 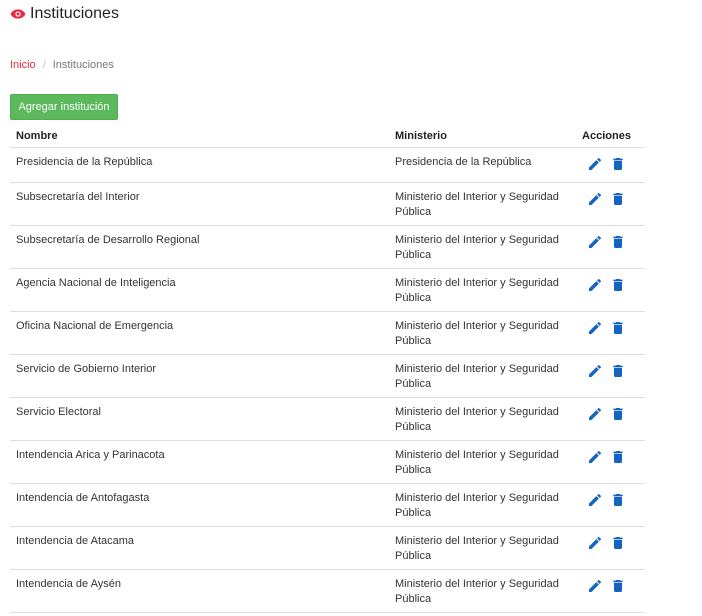 I want to click on breadcrumb: Inicio / Instituciones, so click(x=62, y=65).